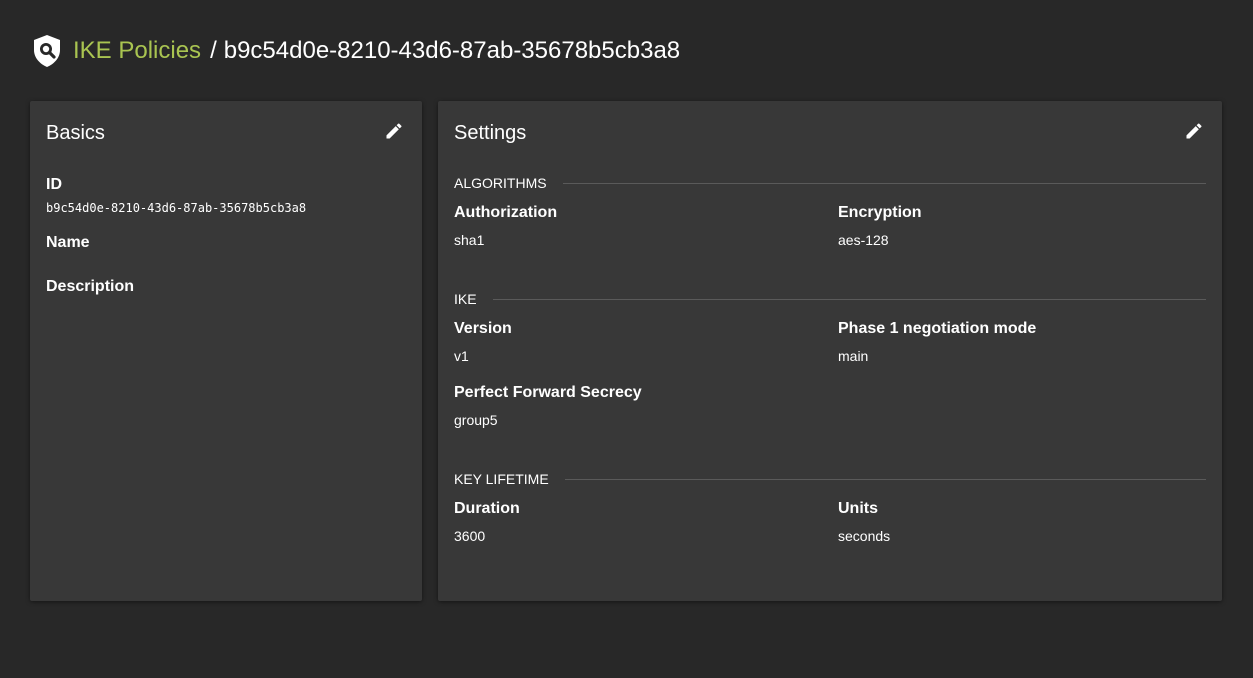  Describe the element at coordinates (483, 328) in the screenshot. I see `version-label: Version` at that location.